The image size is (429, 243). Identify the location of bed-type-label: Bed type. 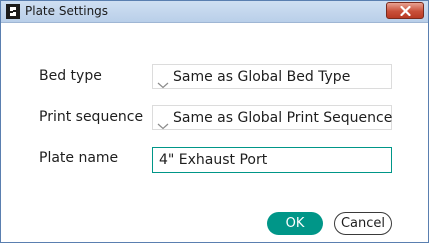
(70, 76).